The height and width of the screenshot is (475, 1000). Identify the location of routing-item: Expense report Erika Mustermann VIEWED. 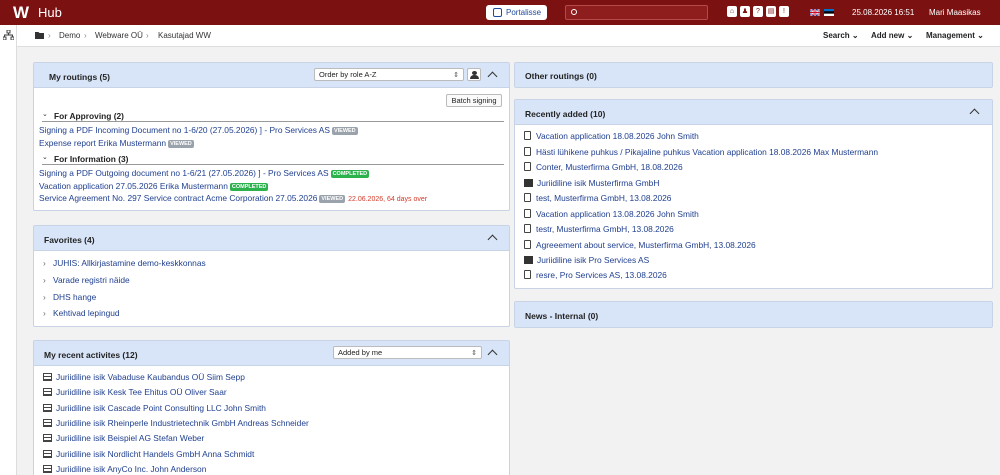
(116, 143).